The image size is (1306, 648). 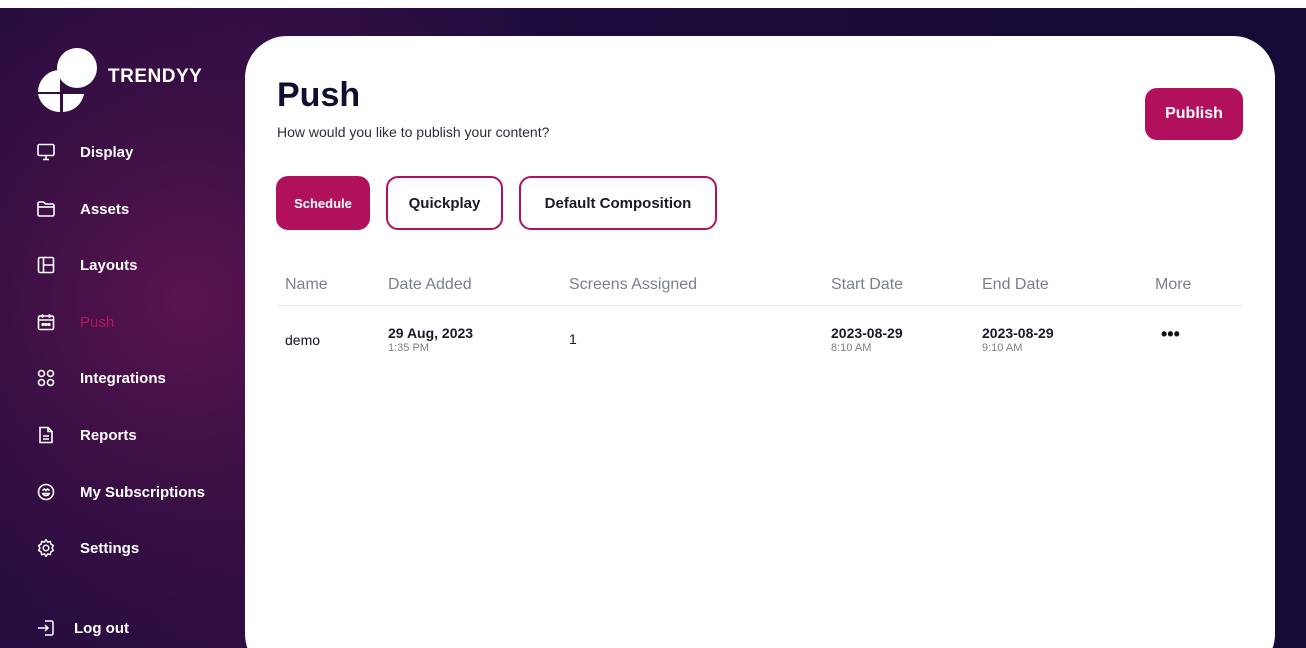 I want to click on layout-icon, so click(x=46, y=265).